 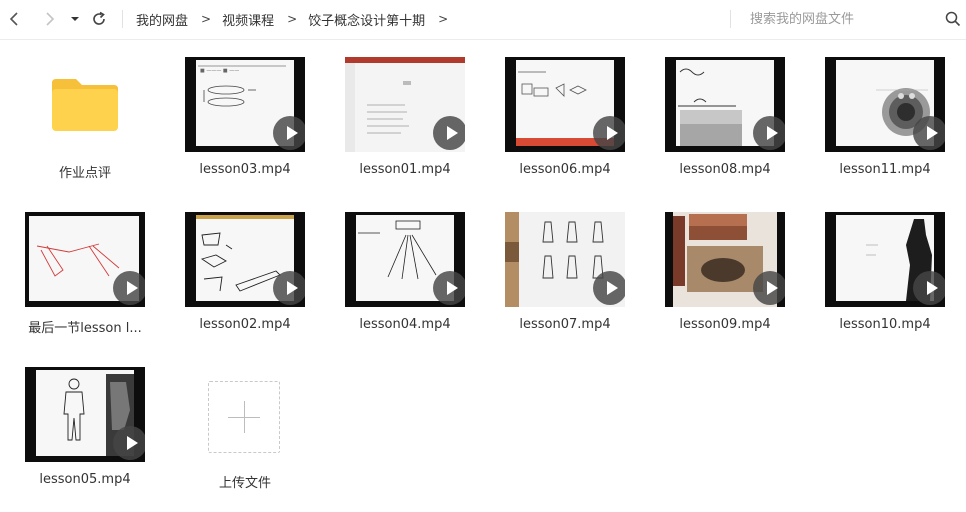 What do you see at coordinates (725, 169) in the screenshot?
I see `file-name: lesson08.mp4` at bounding box center [725, 169].